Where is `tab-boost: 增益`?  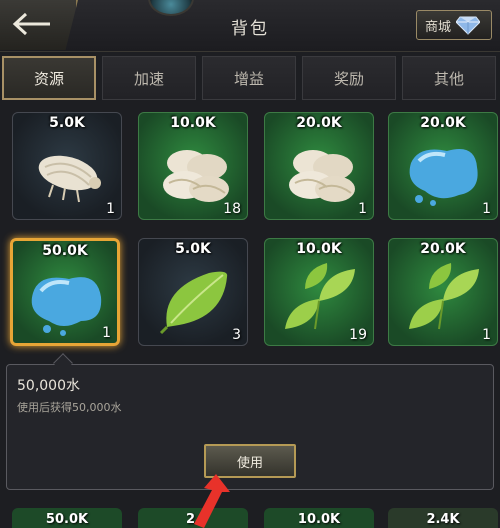
tab-boost: 增益 is located at coordinates (249, 78).